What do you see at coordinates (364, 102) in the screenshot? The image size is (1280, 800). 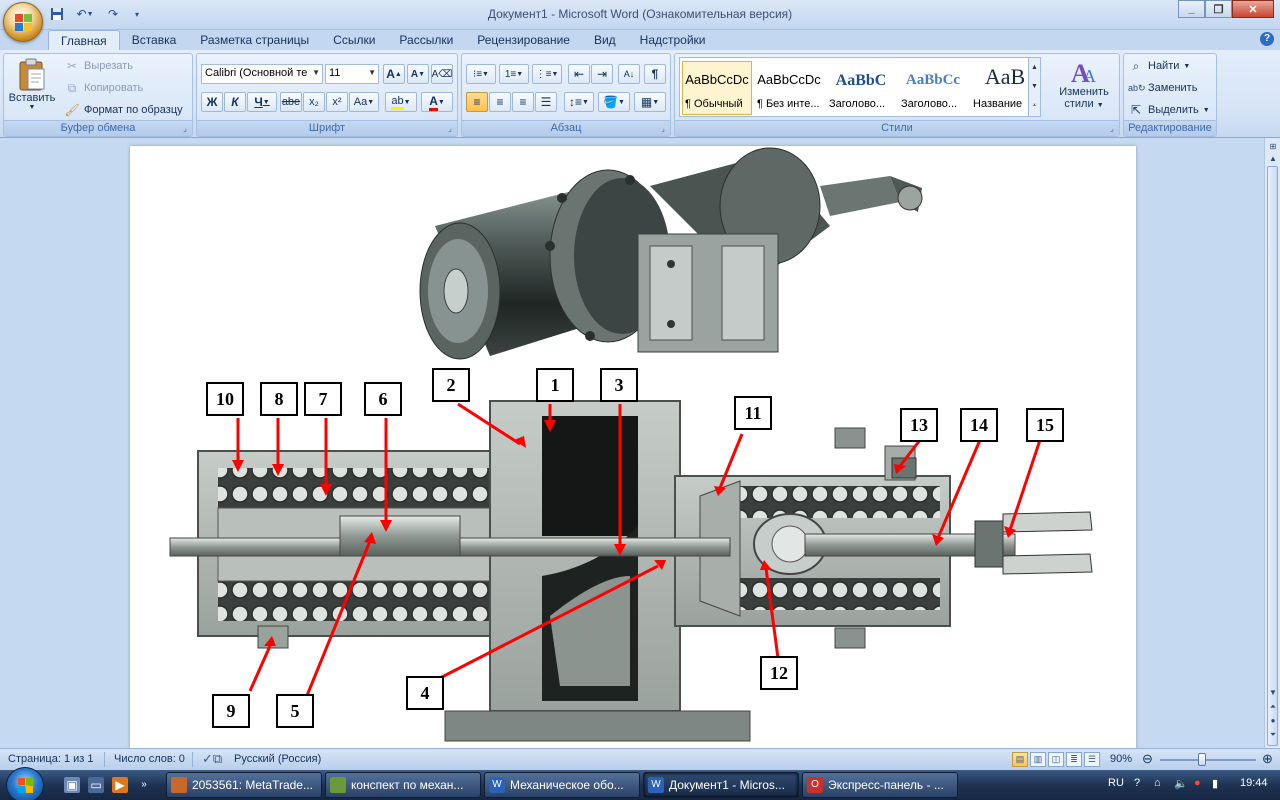 I see `change-case-button: Aa ▼` at bounding box center [364, 102].